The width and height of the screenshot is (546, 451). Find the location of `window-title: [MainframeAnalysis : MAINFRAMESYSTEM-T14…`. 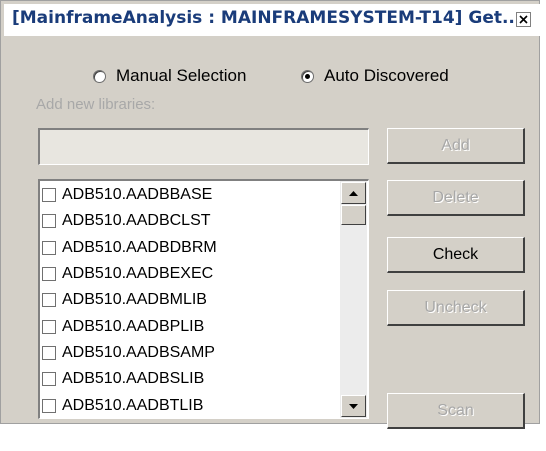

window-title: [MainframeAnalysis : MAINFRAMESYSTEM-T14… is located at coordinates (267, 18).